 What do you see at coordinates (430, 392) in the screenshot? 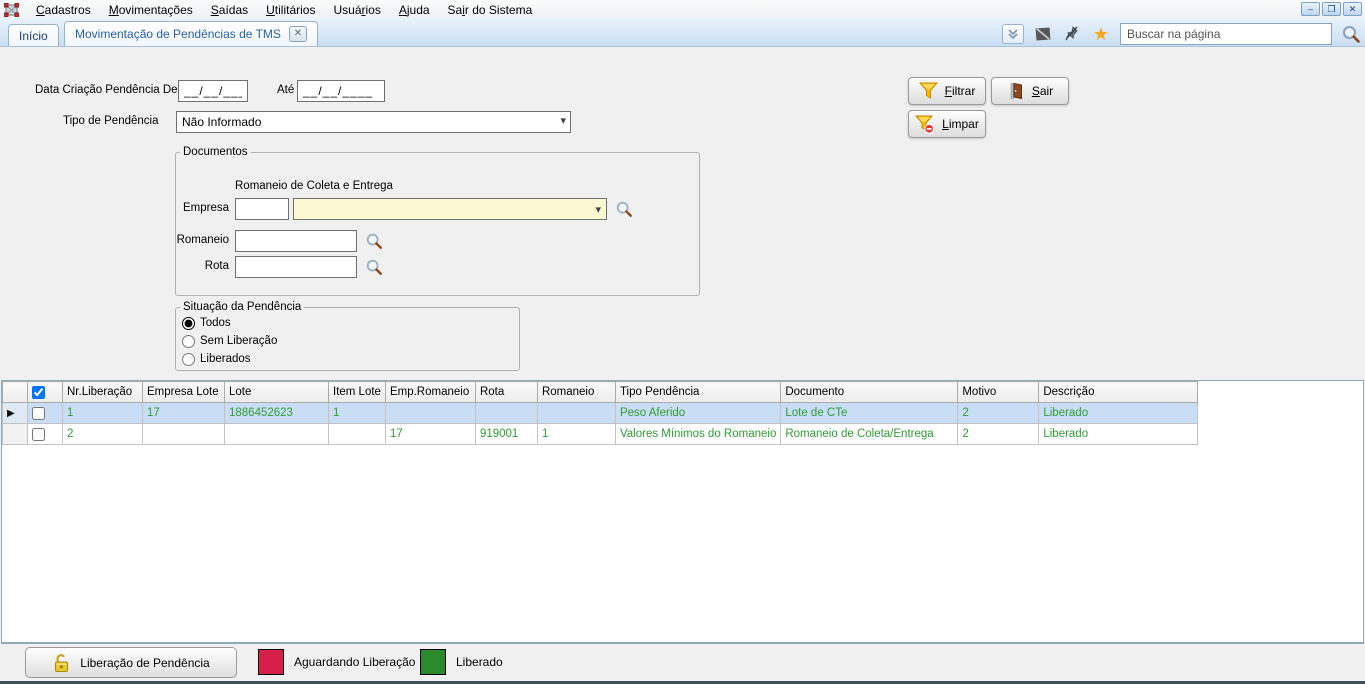
I see `col-emp-romaneio: Emp.Romaneio` at bounding box center [430, 392].